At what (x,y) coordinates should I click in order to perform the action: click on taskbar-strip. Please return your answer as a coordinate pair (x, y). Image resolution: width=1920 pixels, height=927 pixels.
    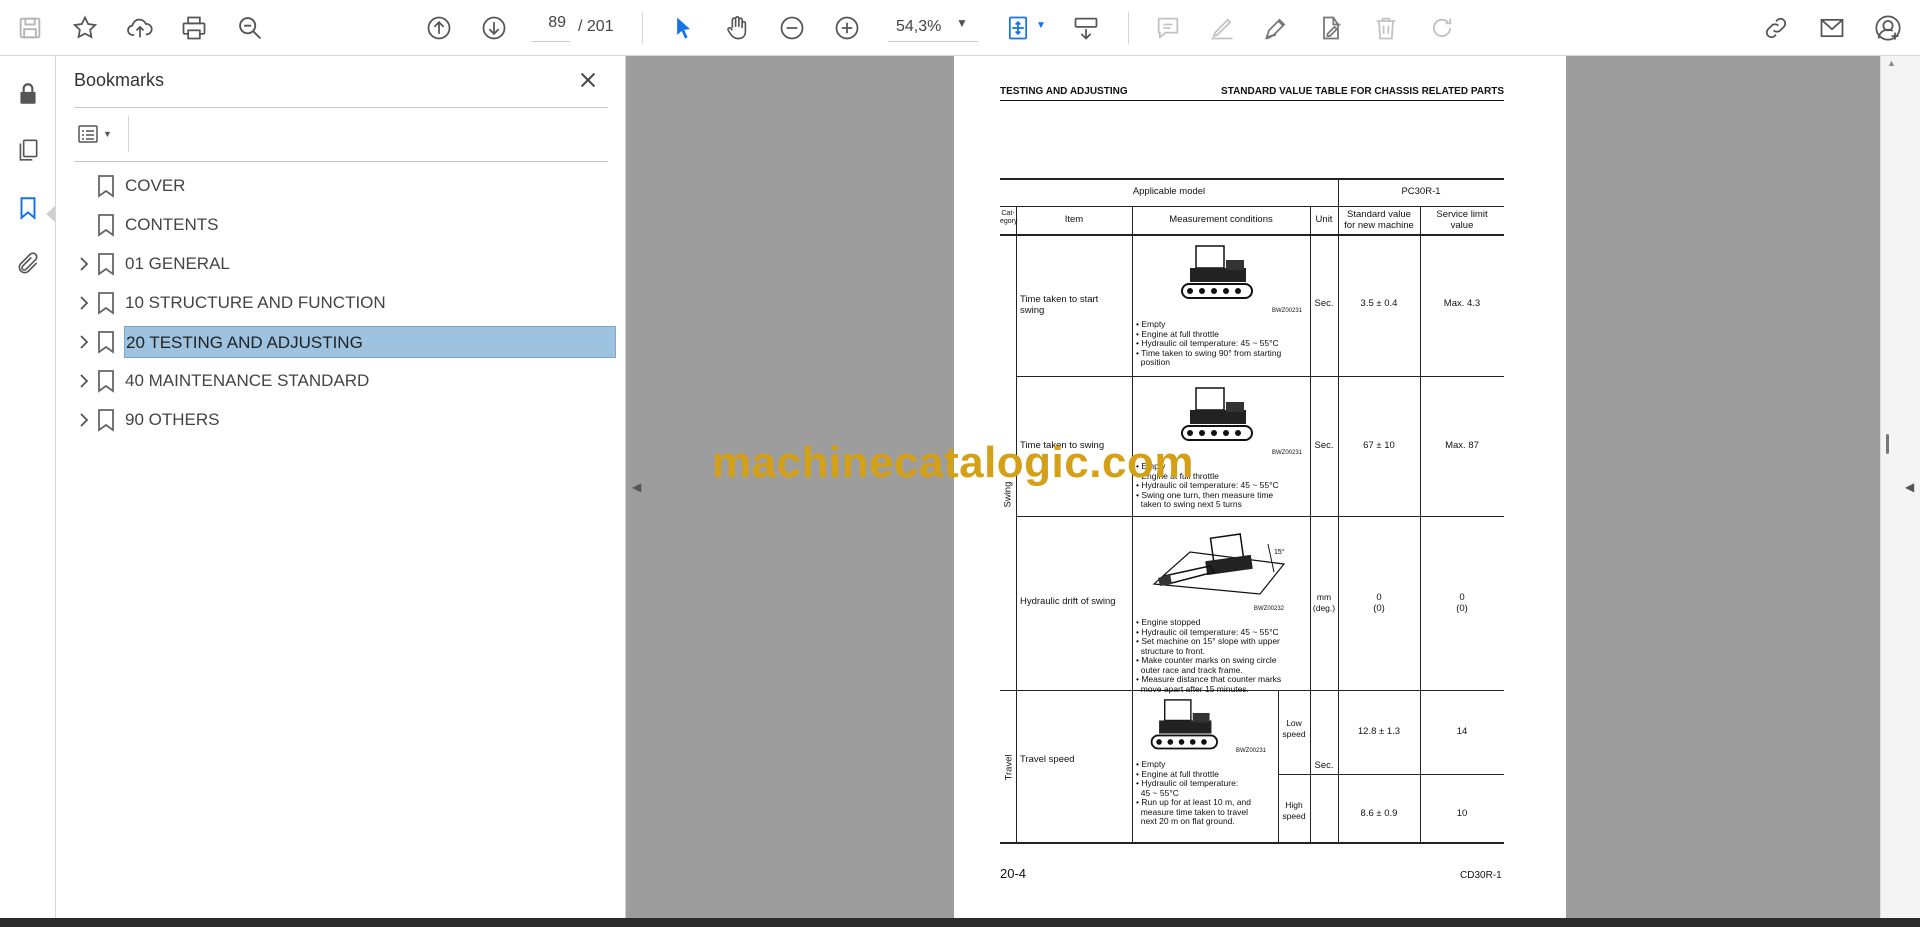
    Looking at the image, I should click on (960, 922).